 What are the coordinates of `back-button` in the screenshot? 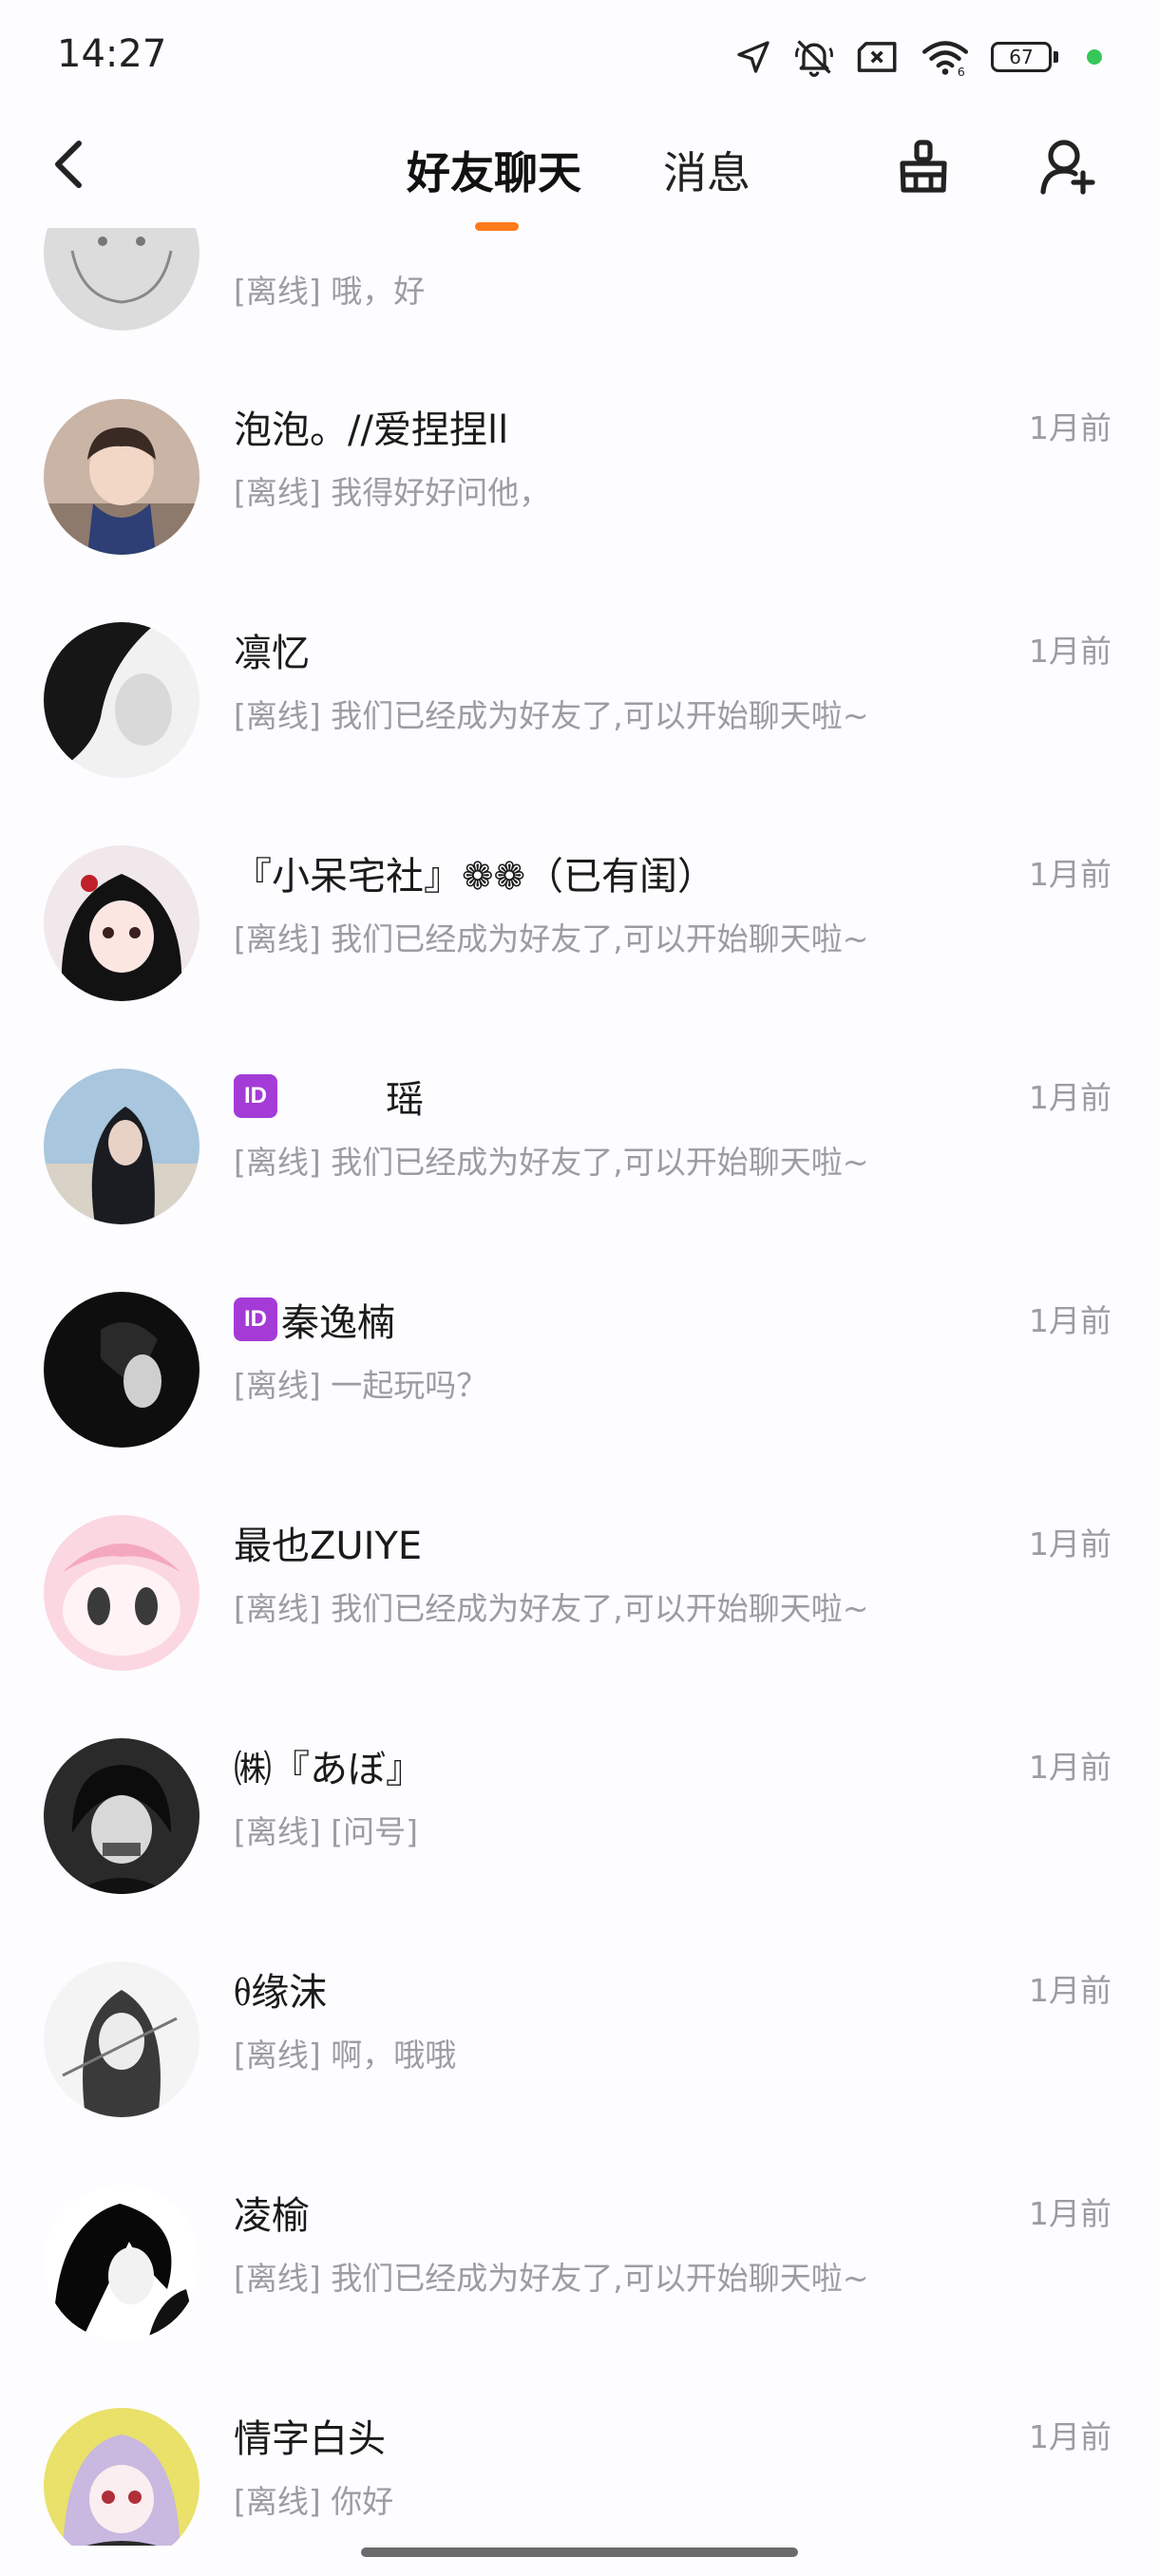 It's located at (69, 164).